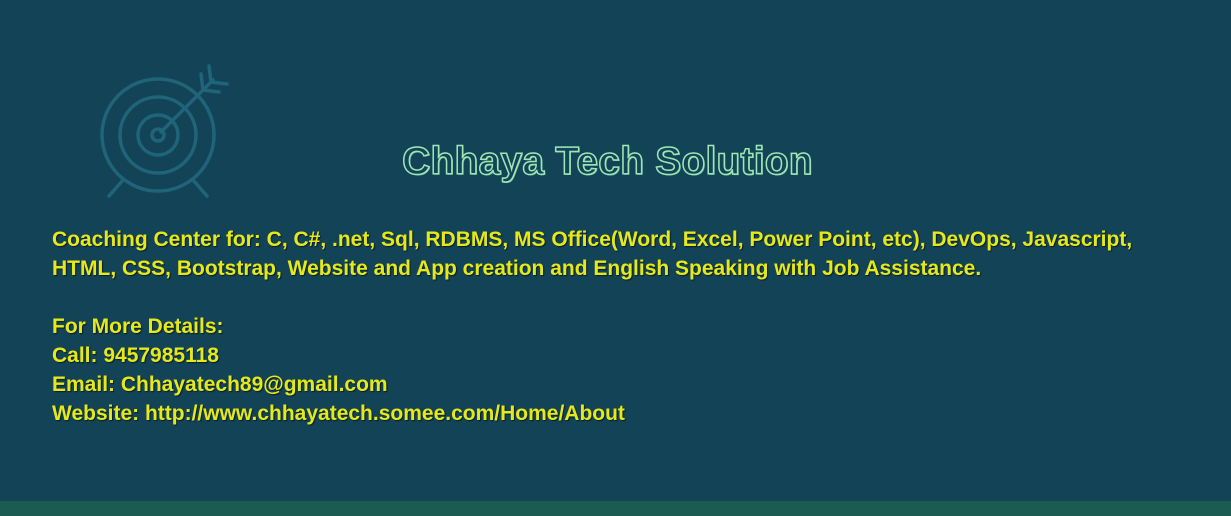  Describe the element at coordinates (220, 384) in the screenshot. I see `contact-email: Email: Chhayatech89@gmail.com` at that location.